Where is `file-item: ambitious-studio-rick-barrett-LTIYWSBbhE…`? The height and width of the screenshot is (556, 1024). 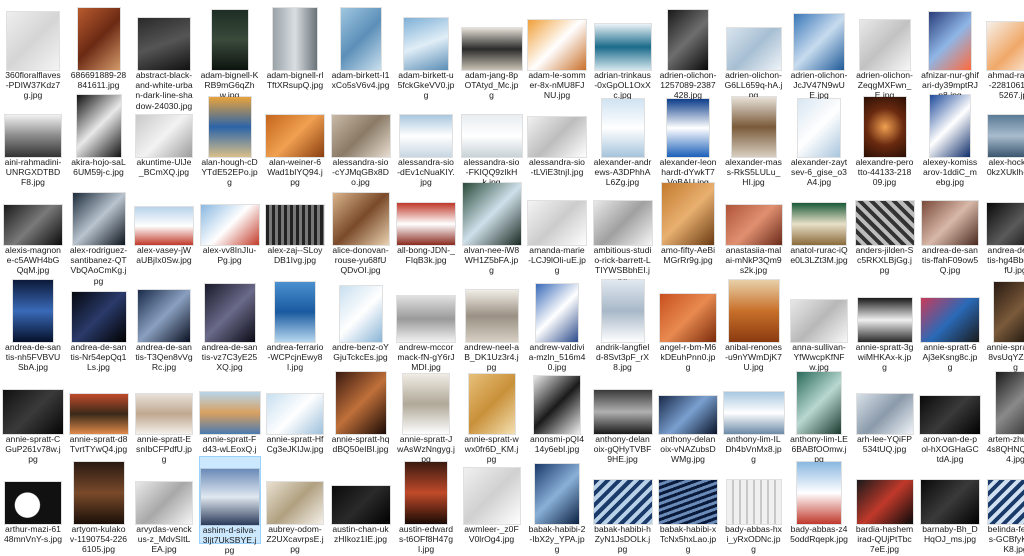
file-item: ambitious-studio-rick-barrett-LTIYWSBbhE… is located at coordinates (623, 224).